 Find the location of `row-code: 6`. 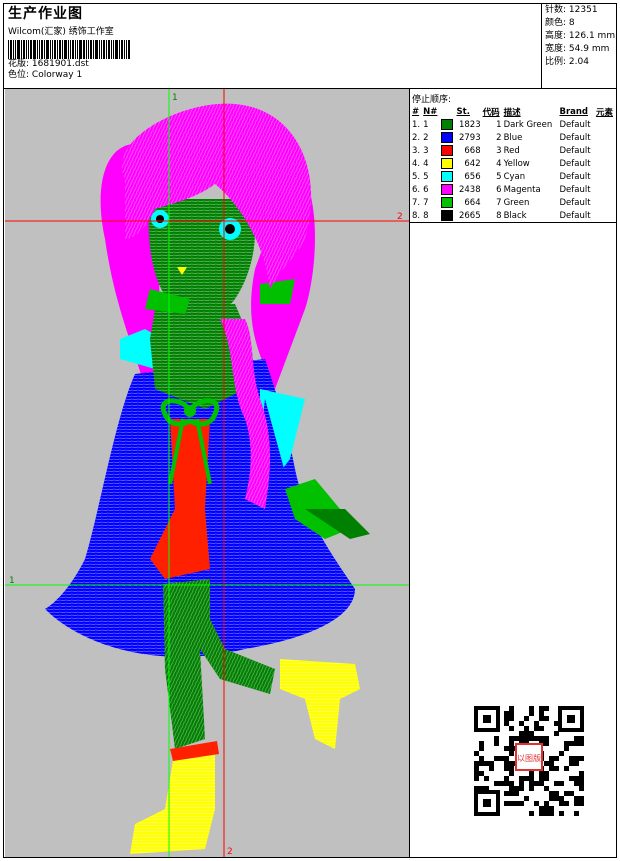

row-code: 6 is located at coordinates (499, 189).